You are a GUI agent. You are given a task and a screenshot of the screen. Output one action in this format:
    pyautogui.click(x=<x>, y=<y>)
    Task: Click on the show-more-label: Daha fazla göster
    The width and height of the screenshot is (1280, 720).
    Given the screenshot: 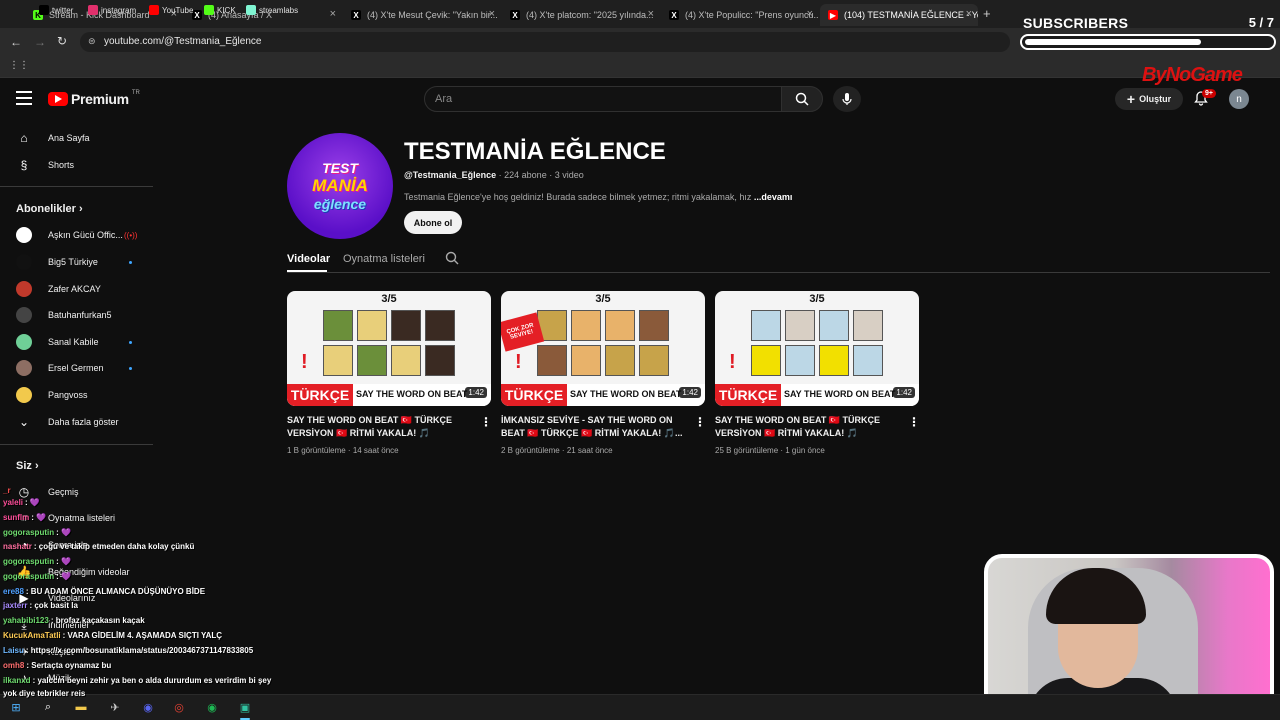 What is the action you would take?
    pyautogui.click(x=83, y=422)
    